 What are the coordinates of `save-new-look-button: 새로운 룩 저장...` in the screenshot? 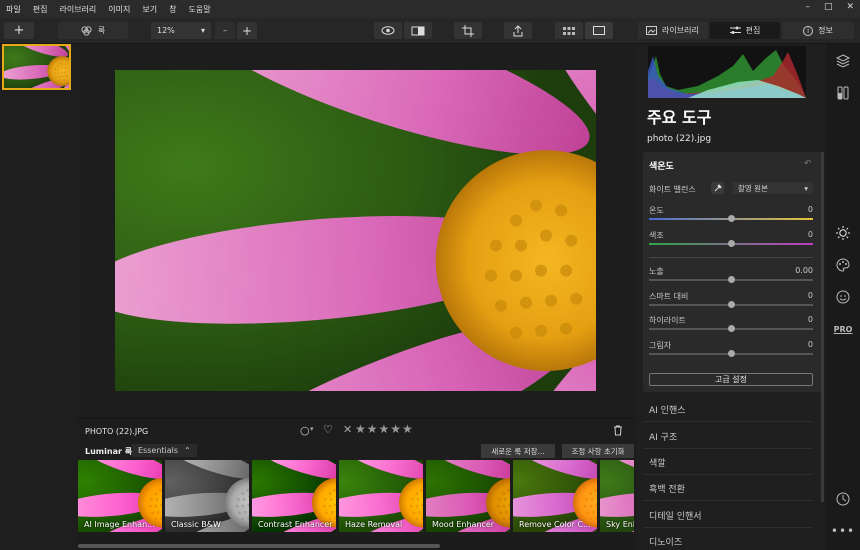 It's located at (518, 451).